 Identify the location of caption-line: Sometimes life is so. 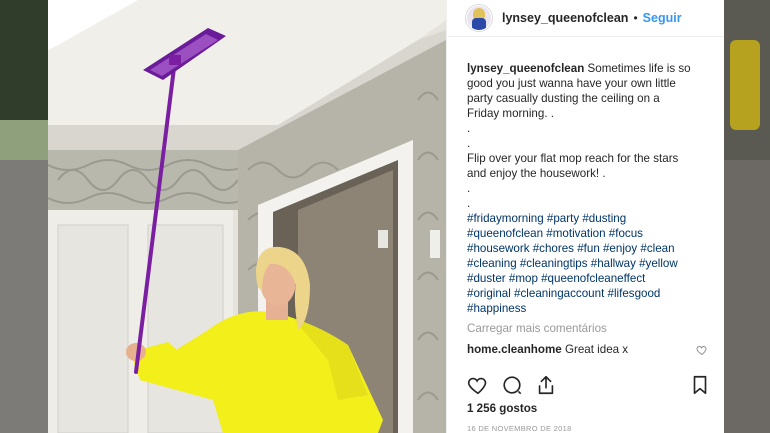
(639, 68).